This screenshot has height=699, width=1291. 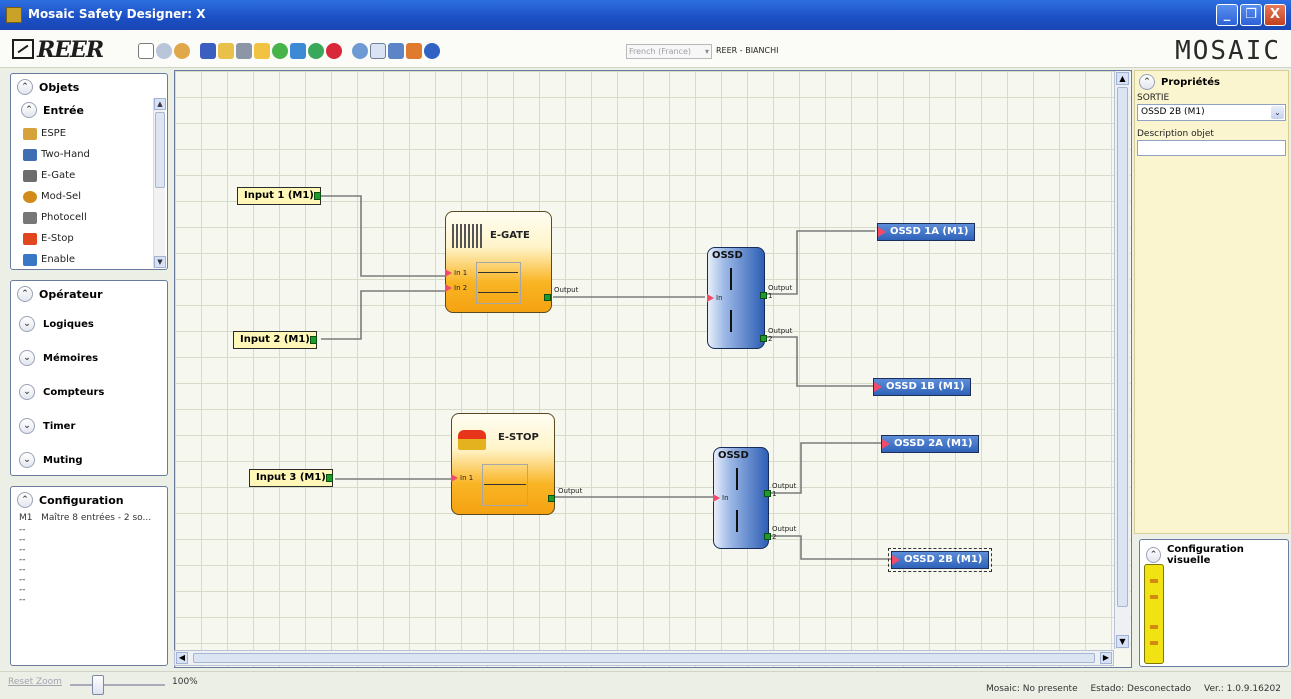 I want to click on operateur-item-muting: ⌄ Muting, so click(x=89, y=460).